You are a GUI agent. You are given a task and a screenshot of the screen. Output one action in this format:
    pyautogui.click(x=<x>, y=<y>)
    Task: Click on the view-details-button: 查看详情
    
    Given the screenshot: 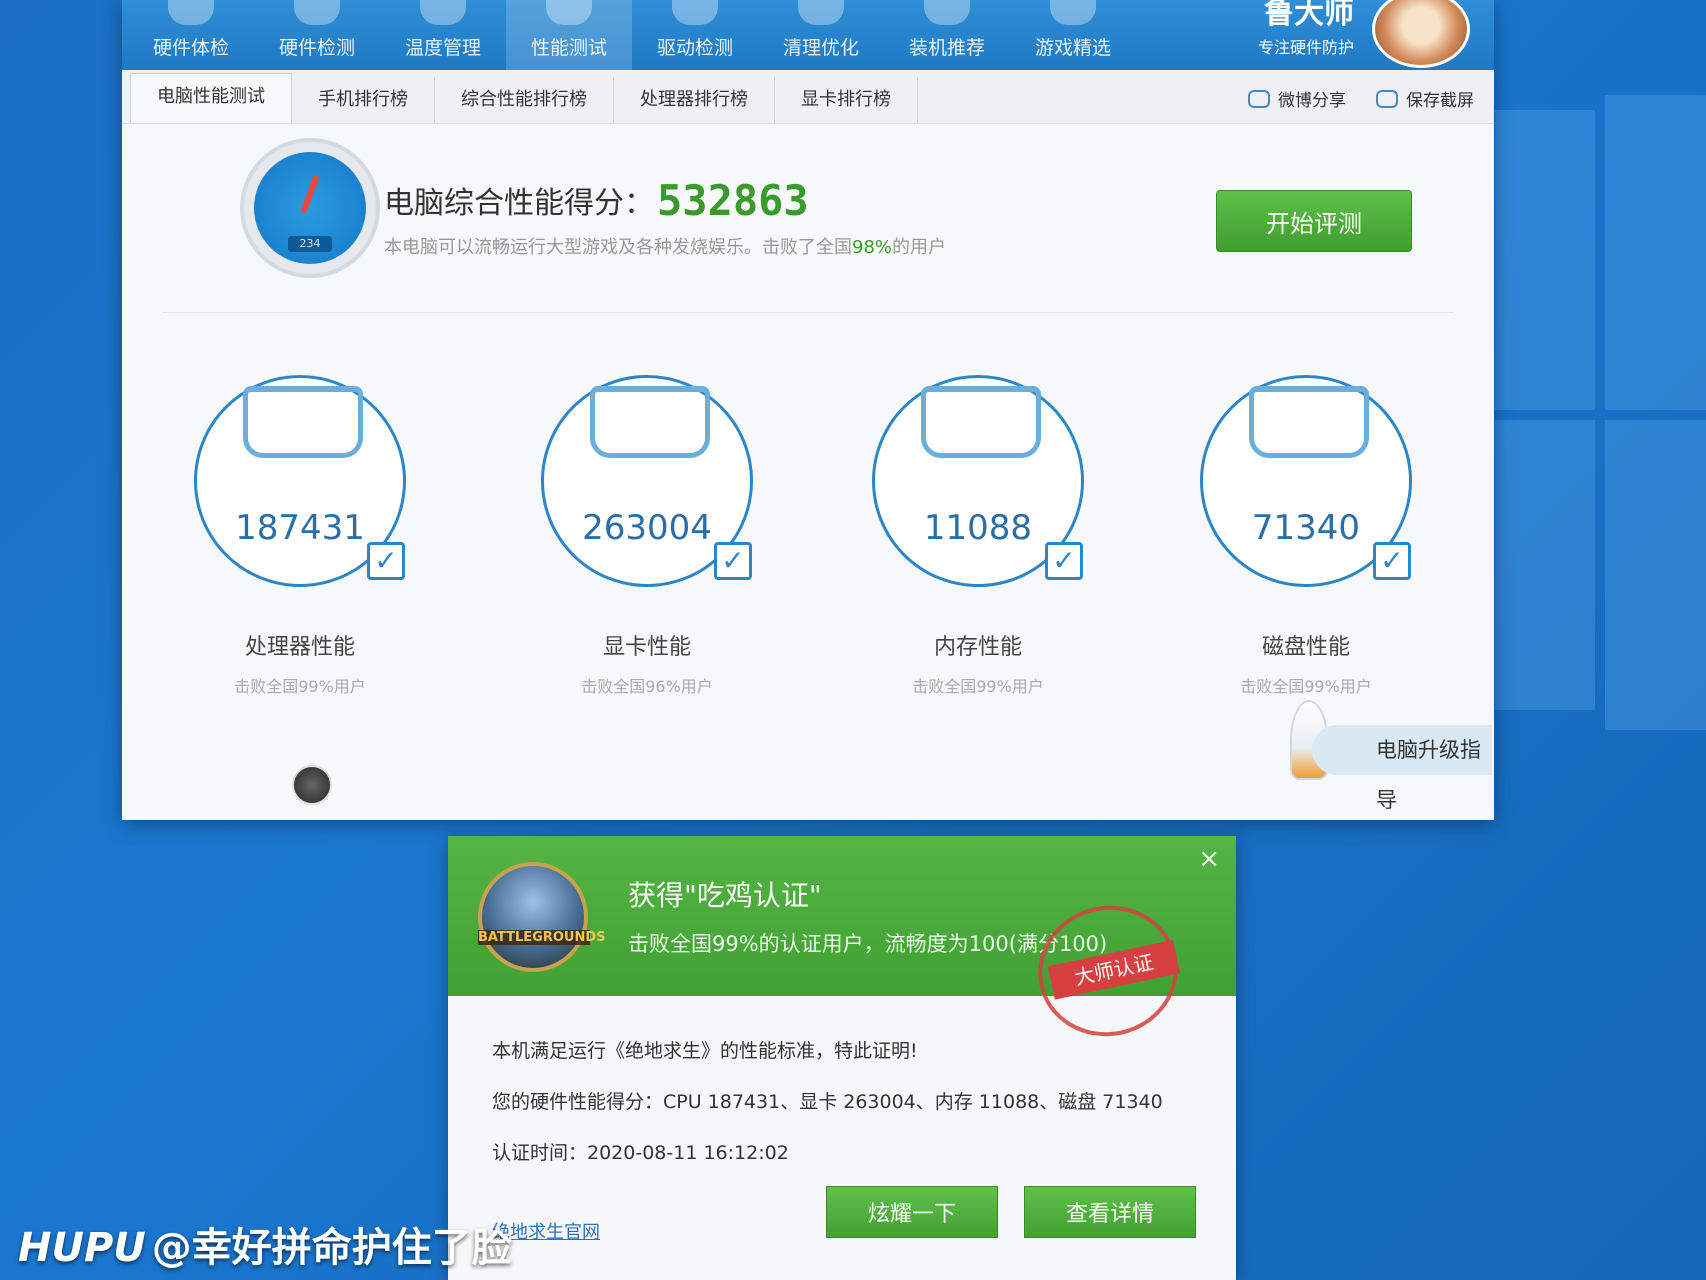 What is the action you would take?
    pyautogui.click(x=1110, y=1212)
    